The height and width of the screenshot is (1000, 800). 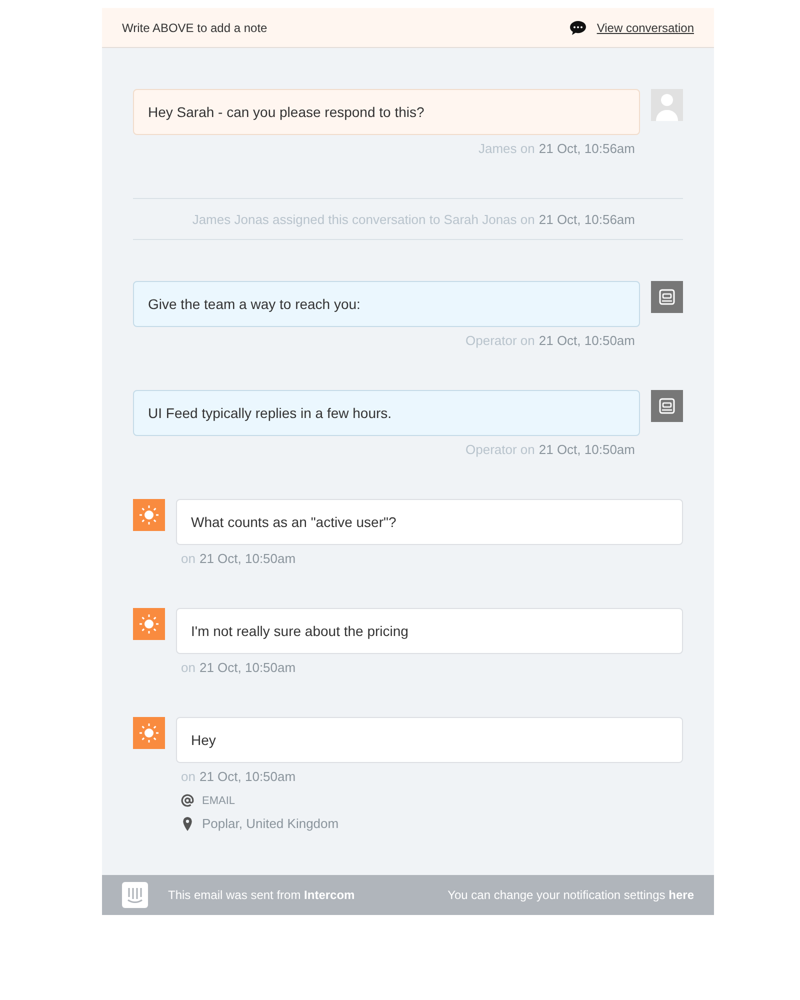 I want to click on event-time: 21 Oct, 10:56am, so click(x=586, y=219).